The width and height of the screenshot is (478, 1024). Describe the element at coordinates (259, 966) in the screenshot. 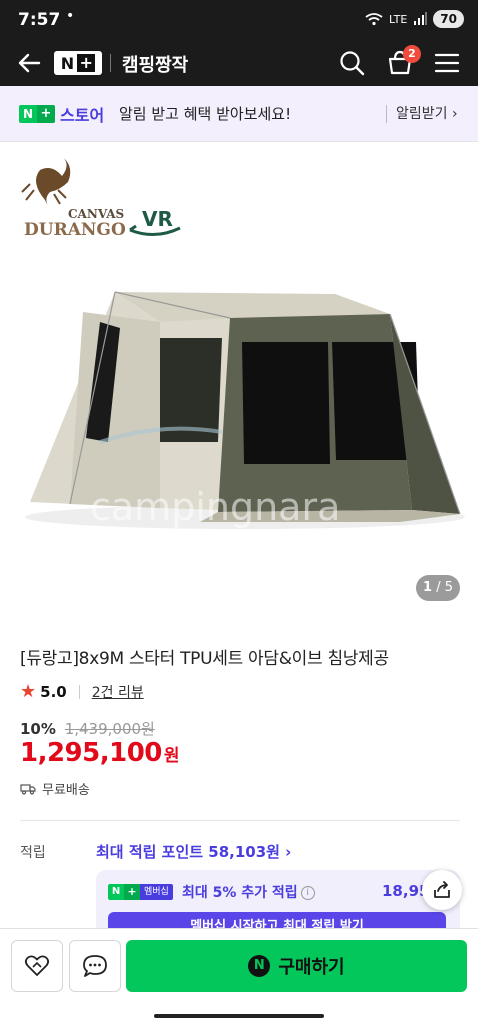

I see `naver-pay-icon: N` at that location.